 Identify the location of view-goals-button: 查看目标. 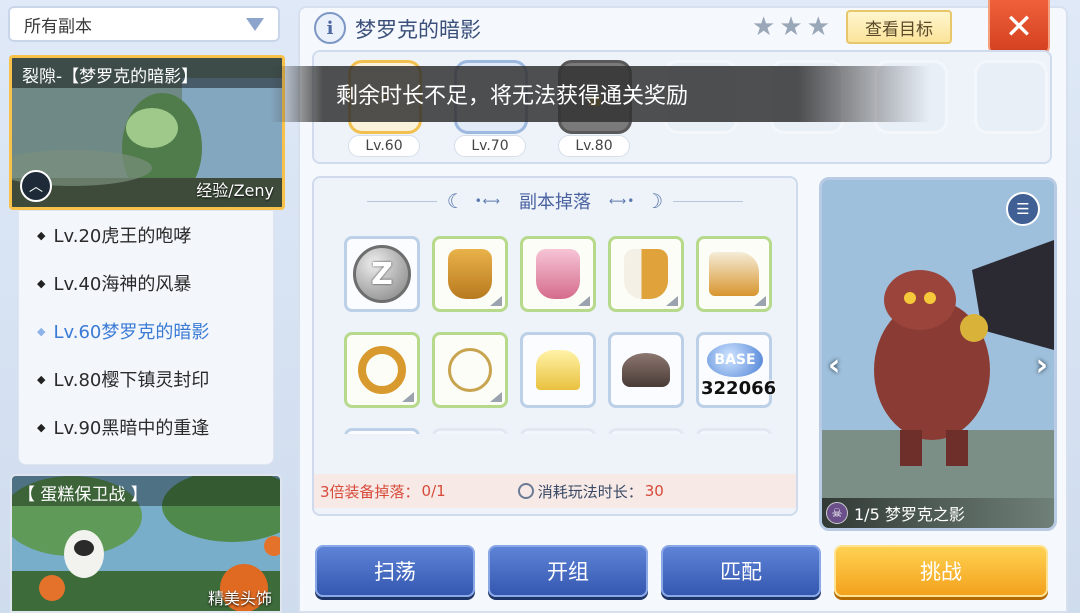
(899, 27).